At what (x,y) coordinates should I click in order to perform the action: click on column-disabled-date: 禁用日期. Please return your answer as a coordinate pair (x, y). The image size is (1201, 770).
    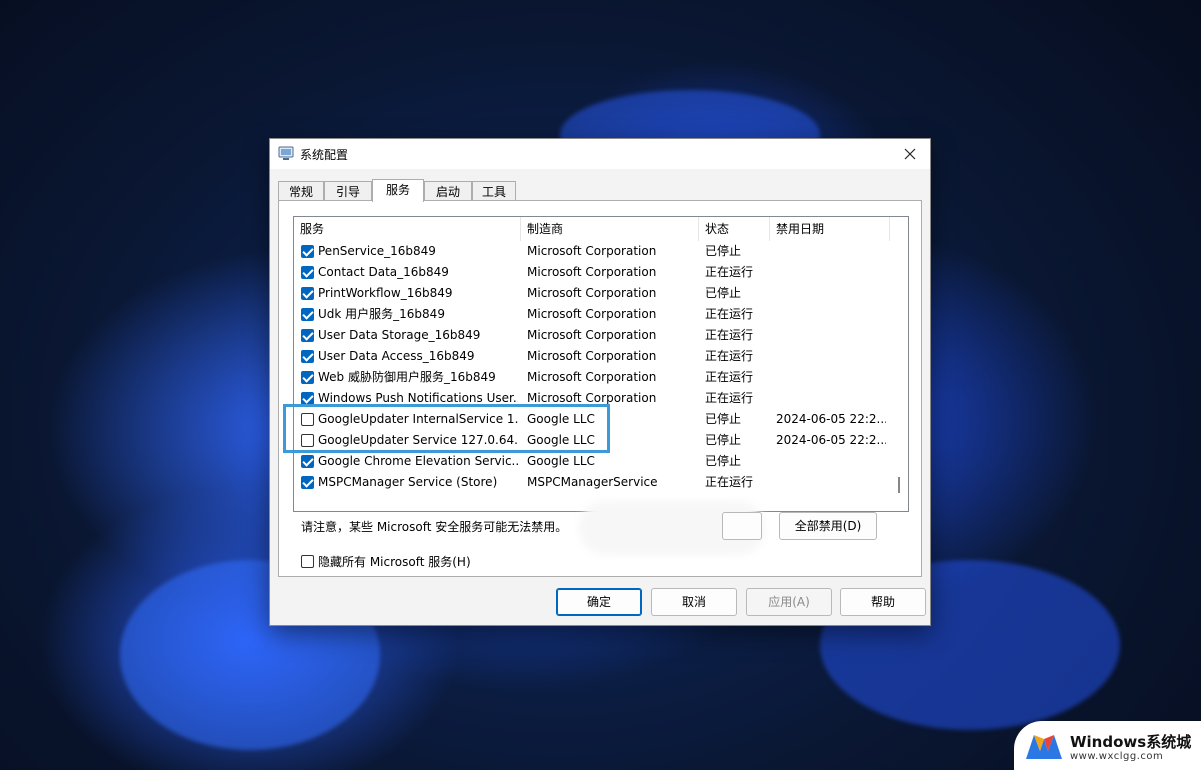
    Looking at the image, I should click on (830, 229).